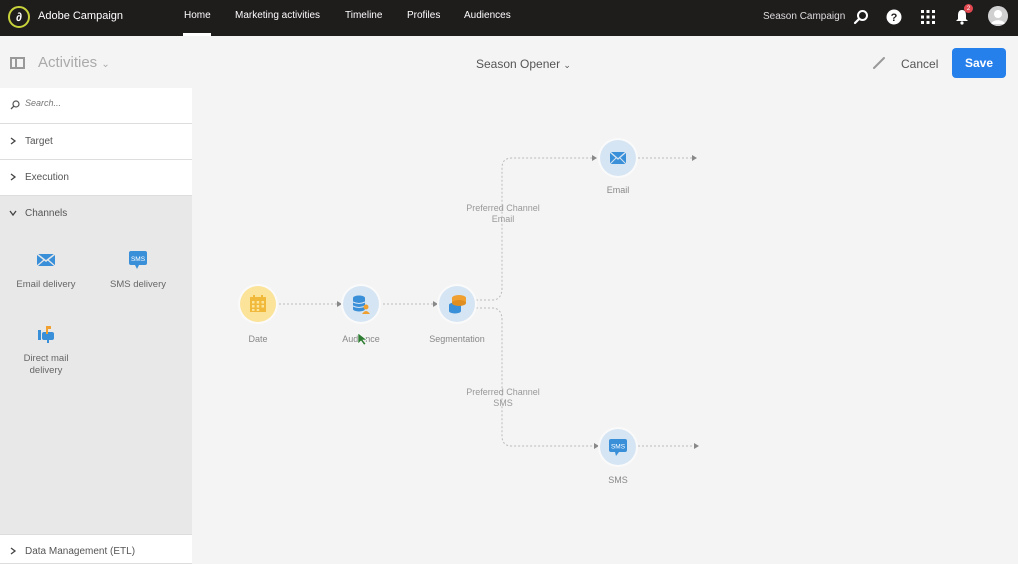 This screenshot has width=1018, height=564. I want to click on section-label: Channels, so click(46, 213).